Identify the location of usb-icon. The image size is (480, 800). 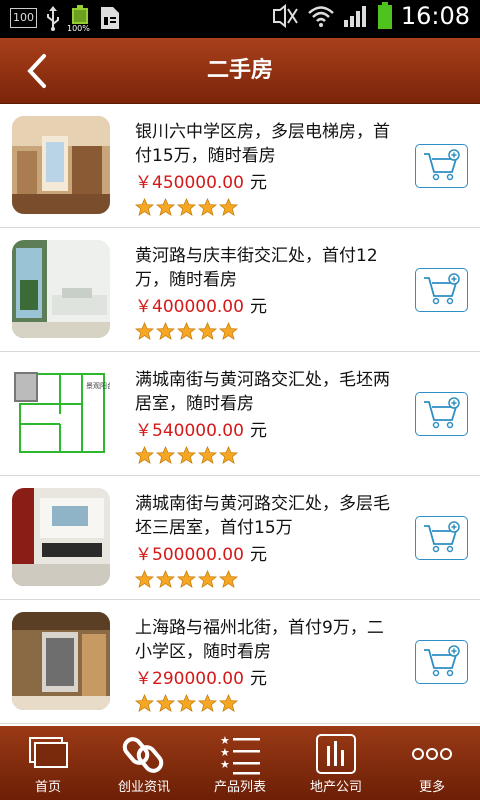
(53, 18).